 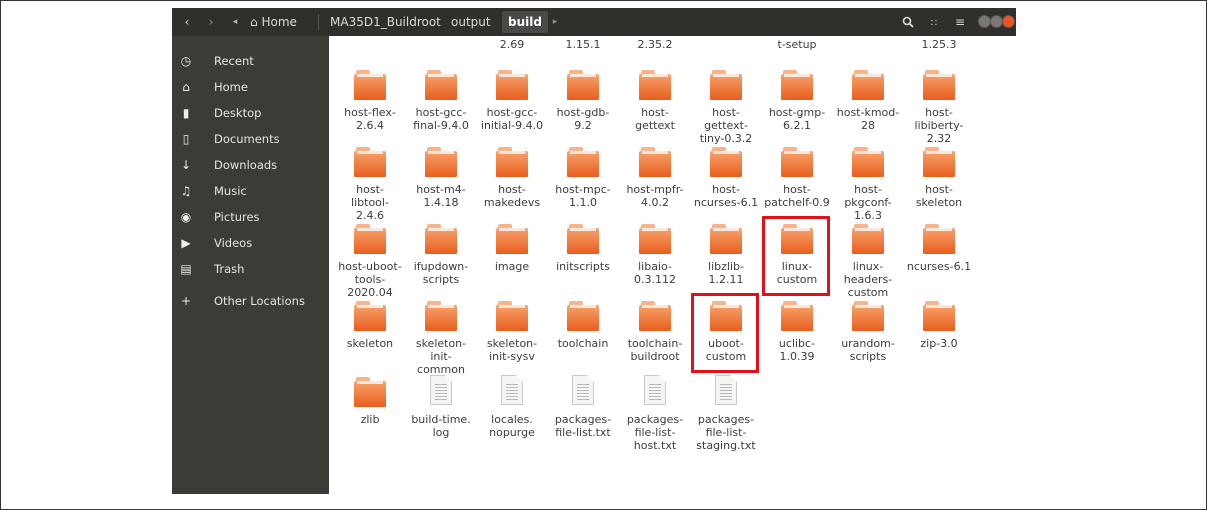 I want to click on folder-item-host-mpfr-4-0-2: host-mpfr- 4.0.2, so click(x=655, y=182).